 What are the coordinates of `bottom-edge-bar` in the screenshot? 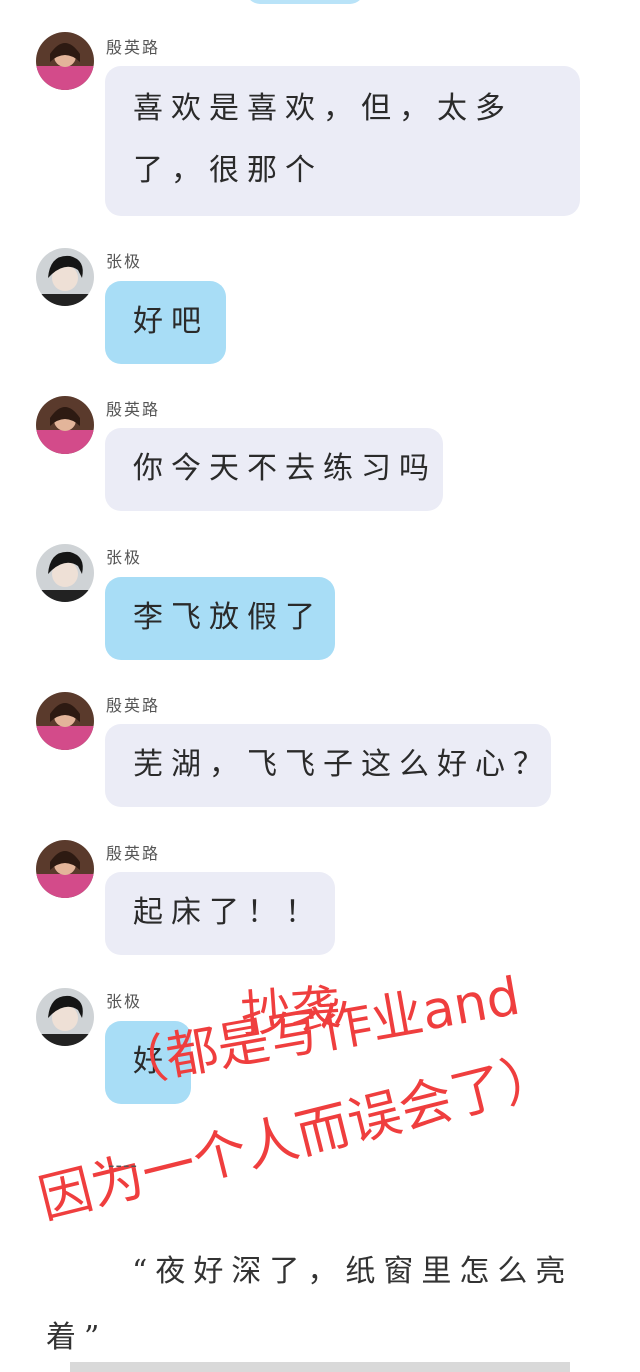 It's located at (320, 1367).